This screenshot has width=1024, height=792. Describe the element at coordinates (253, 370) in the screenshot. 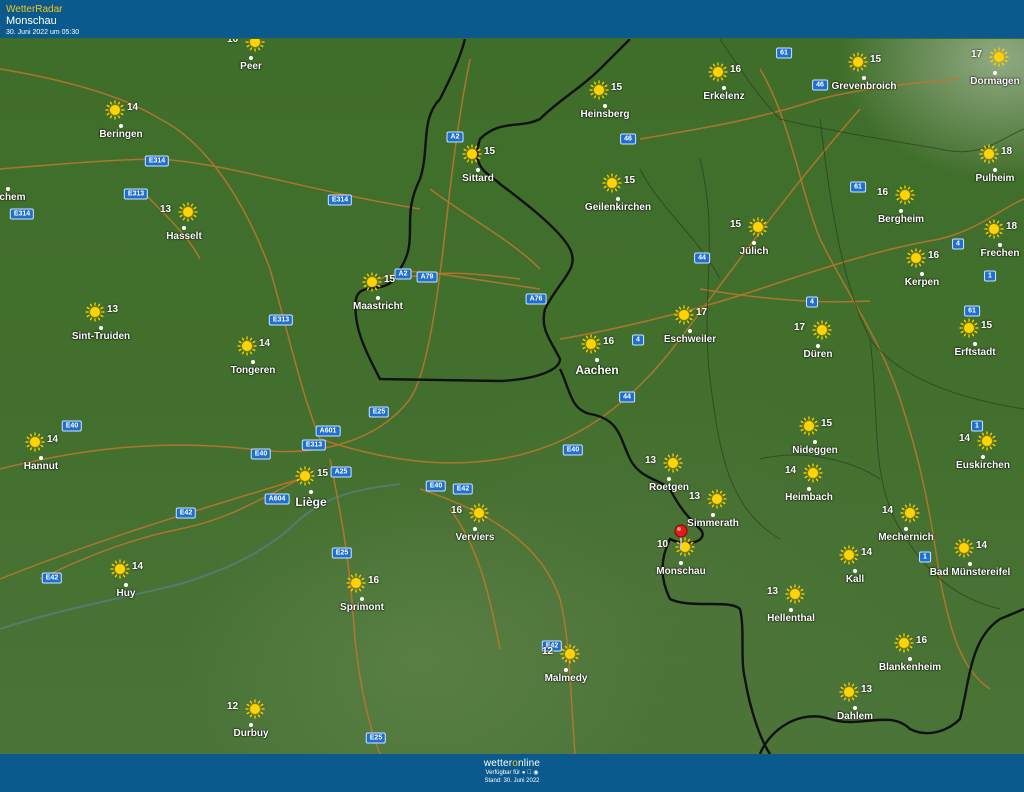

I see `city-name: Tongeren` at that location.